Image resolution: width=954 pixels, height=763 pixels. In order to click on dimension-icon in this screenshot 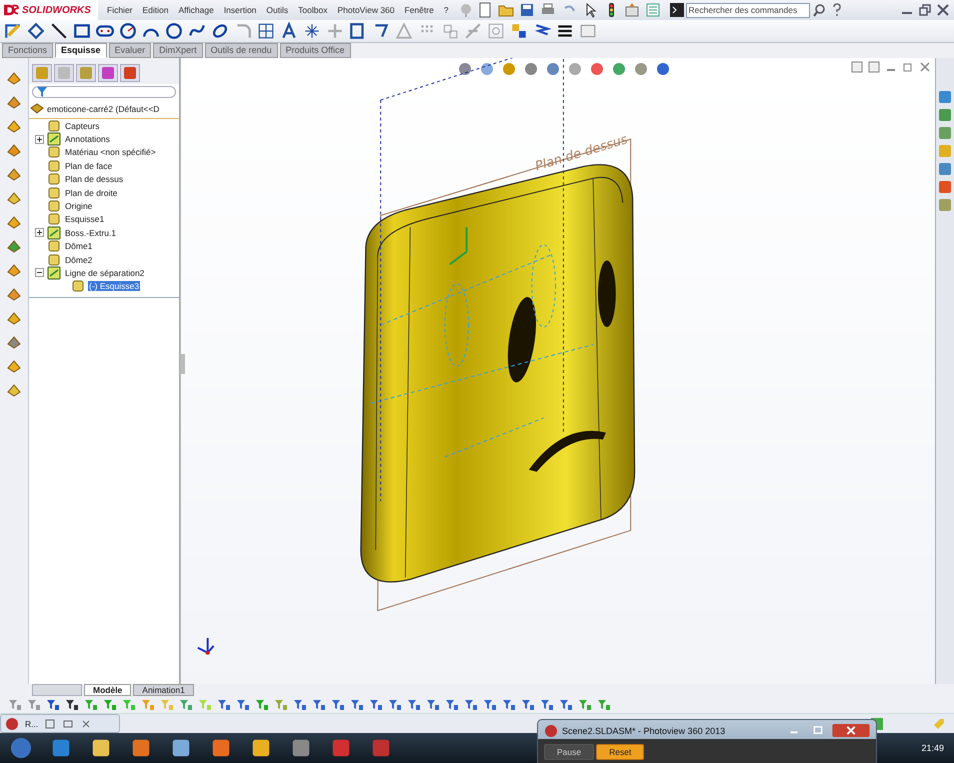, I will do `click(36, 31)`.